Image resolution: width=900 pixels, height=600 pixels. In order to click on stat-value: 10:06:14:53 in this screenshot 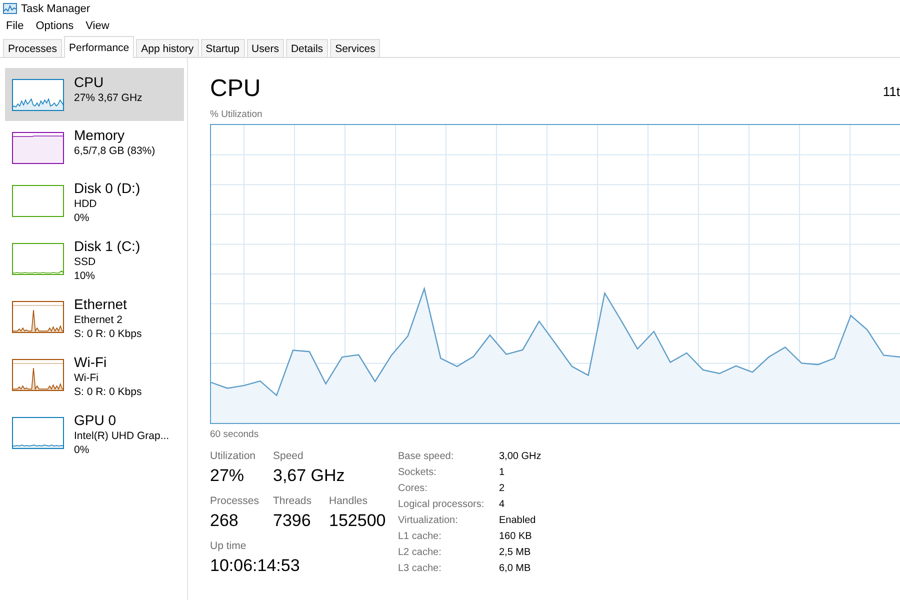, I will do `click(255, 566)`.